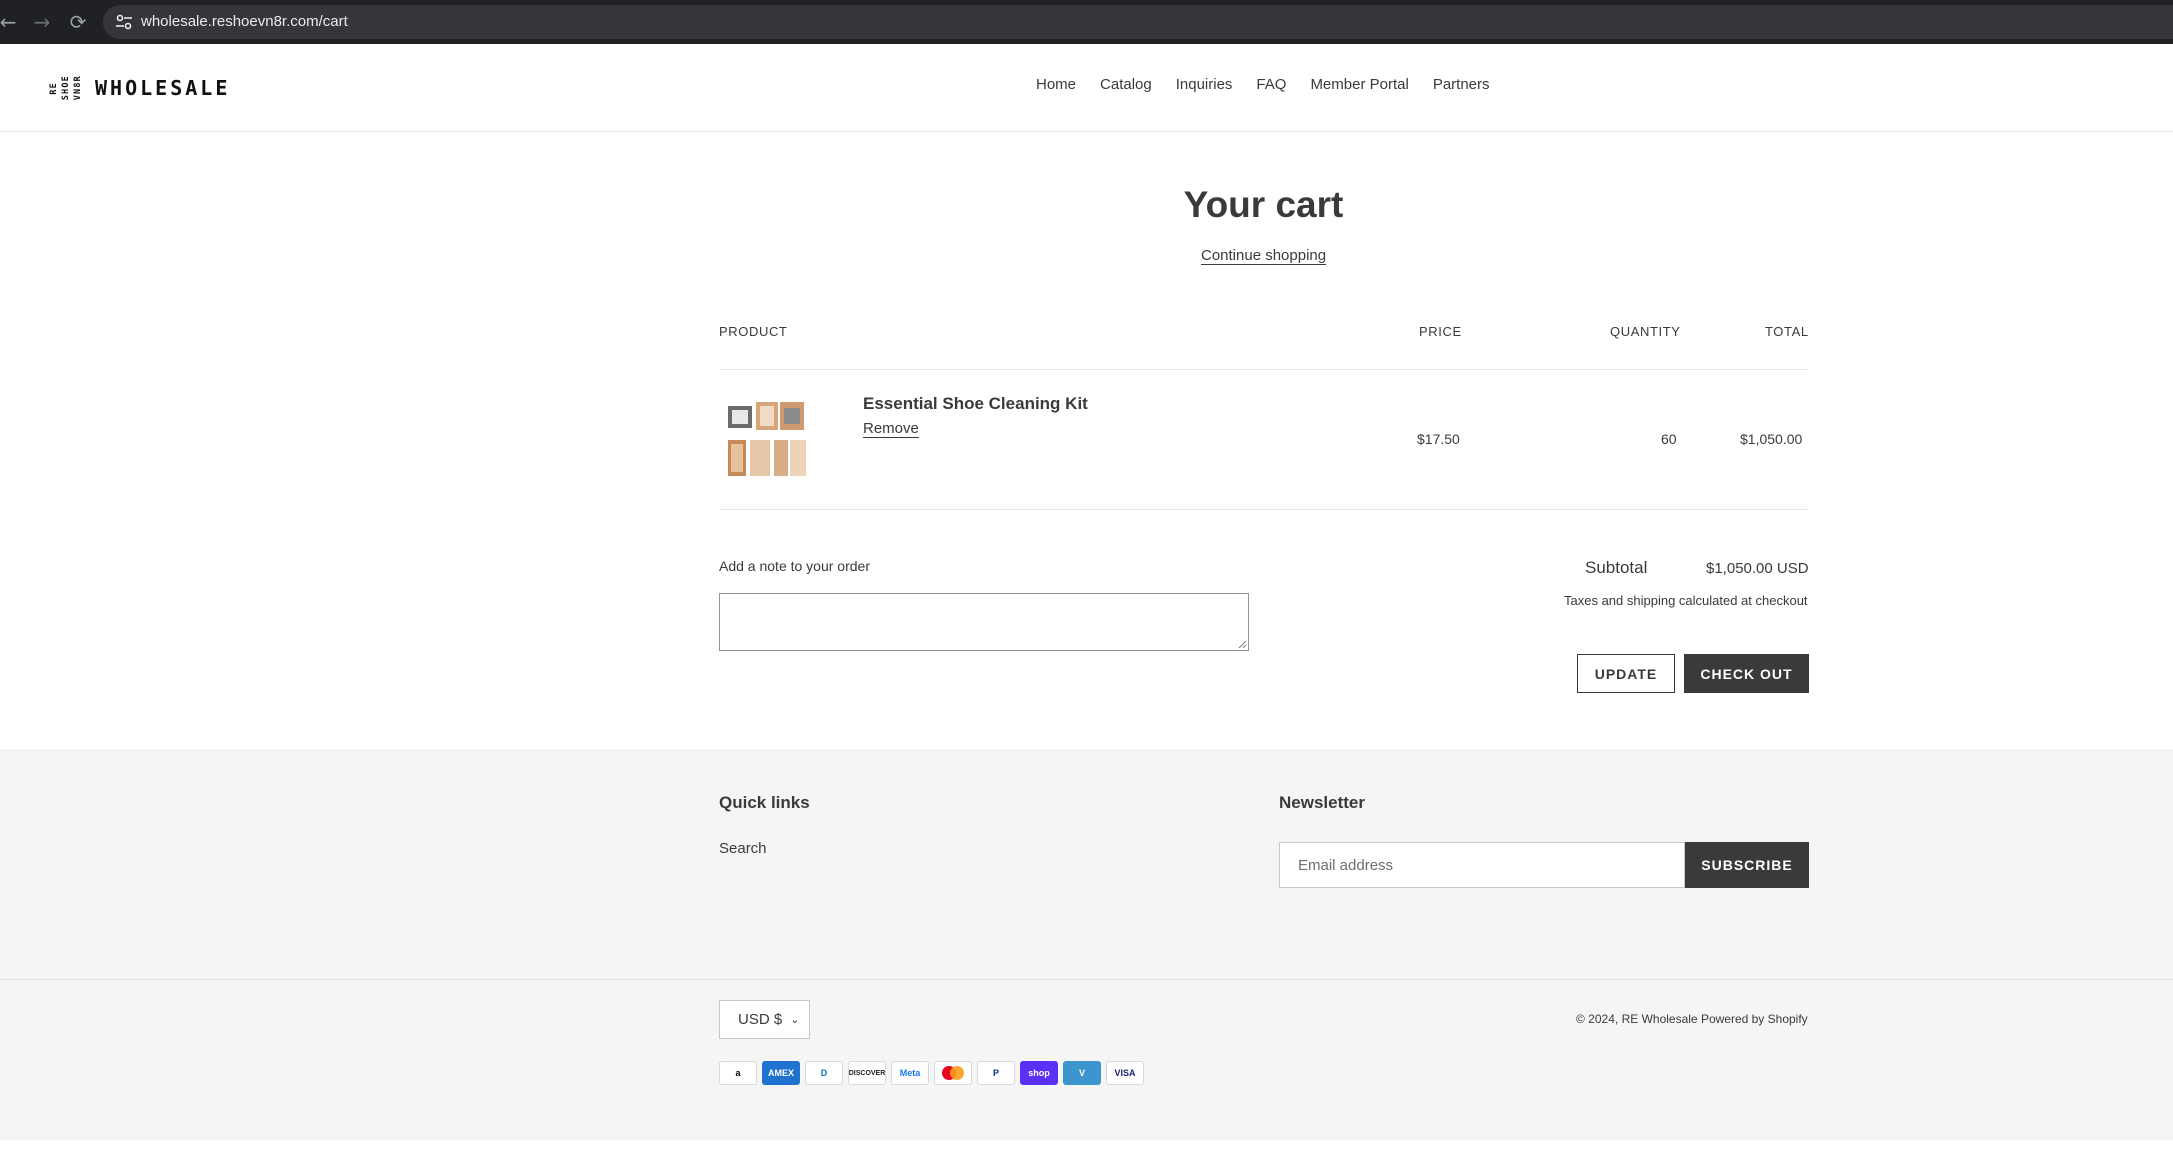 The image size is (2173, 1171). What do you see at coordinates (1204, 84) in the screenshot?
I see `nav-inquiries: Inquiries` at bounding box center [1204, 84].